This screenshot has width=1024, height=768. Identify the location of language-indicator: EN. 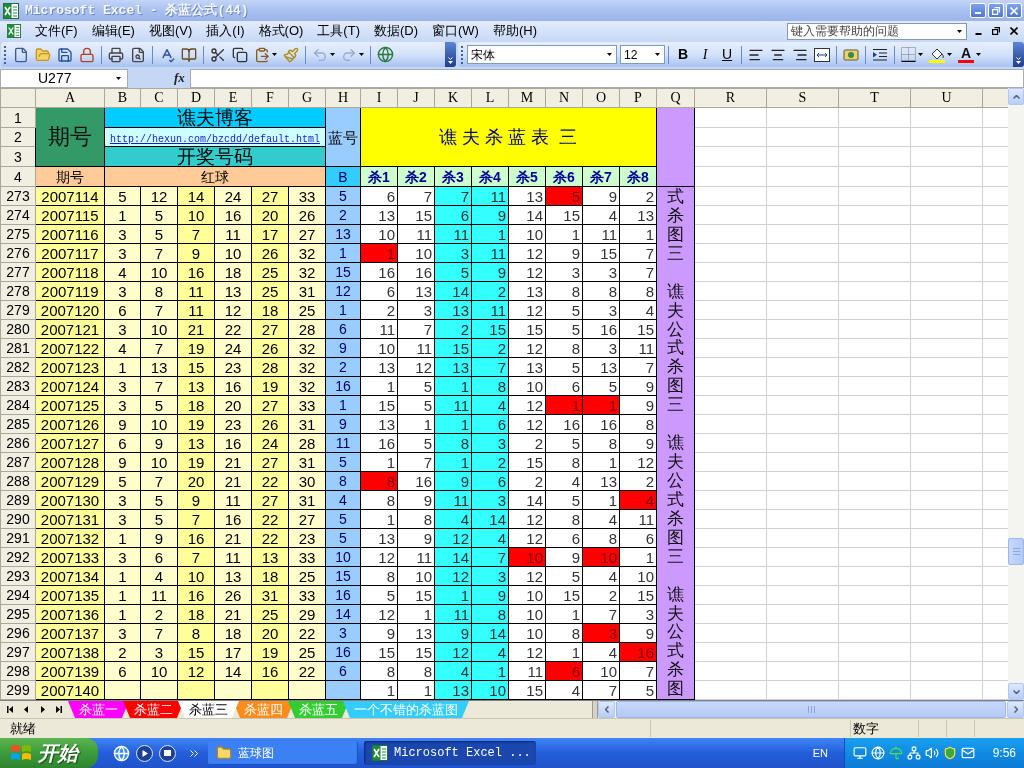
(820, 753).